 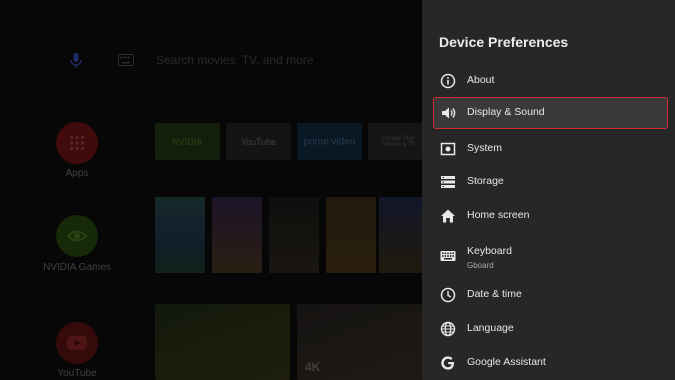 I want to click on menu-item-label: Date & time, so click(x=494, y=294).